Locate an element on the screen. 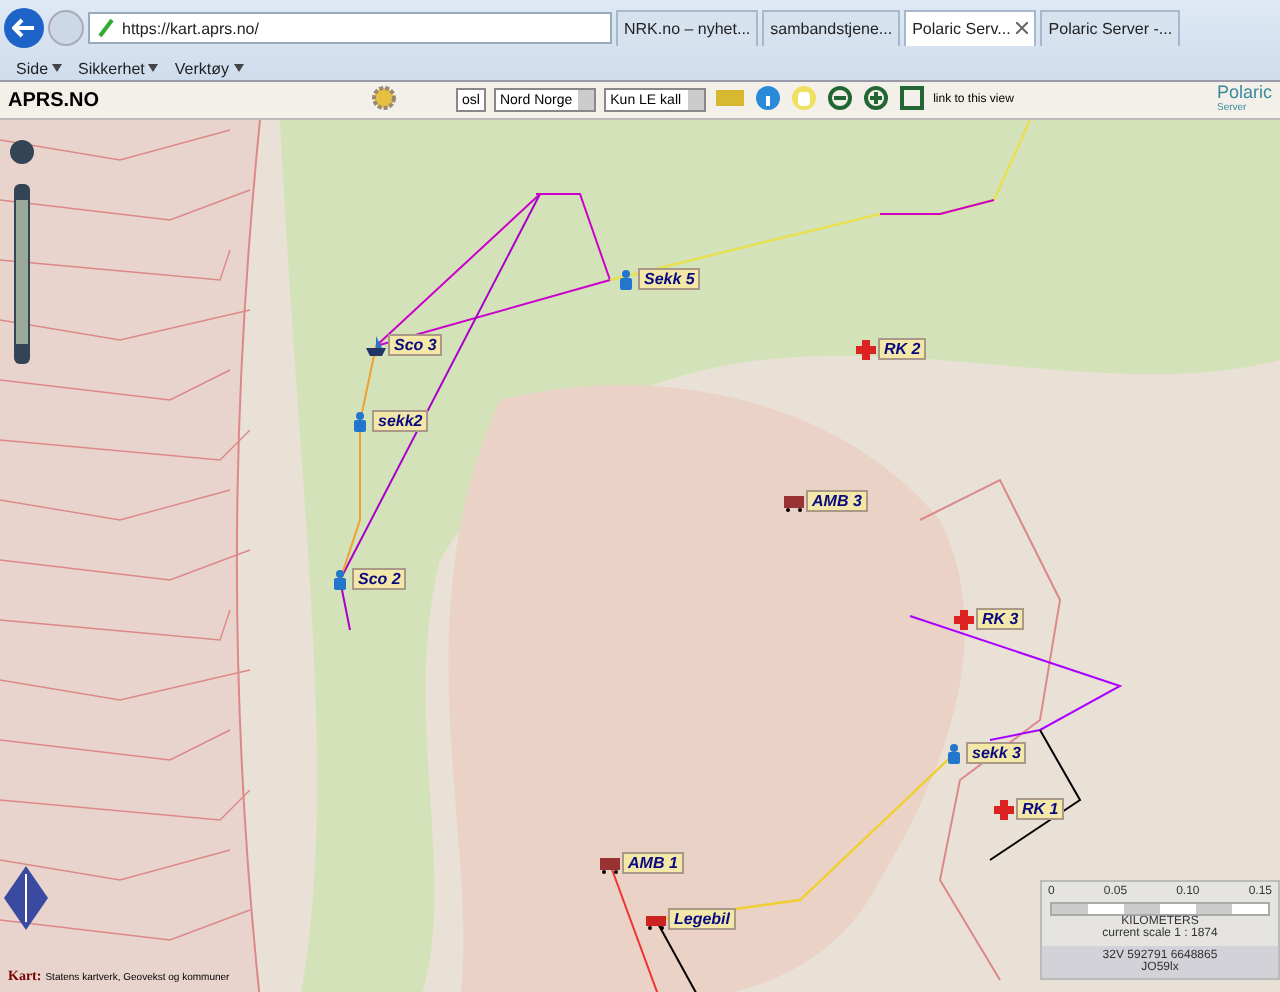 This screenshot has width=1280, height=992. info-icon is located at coordinates (767, 100).